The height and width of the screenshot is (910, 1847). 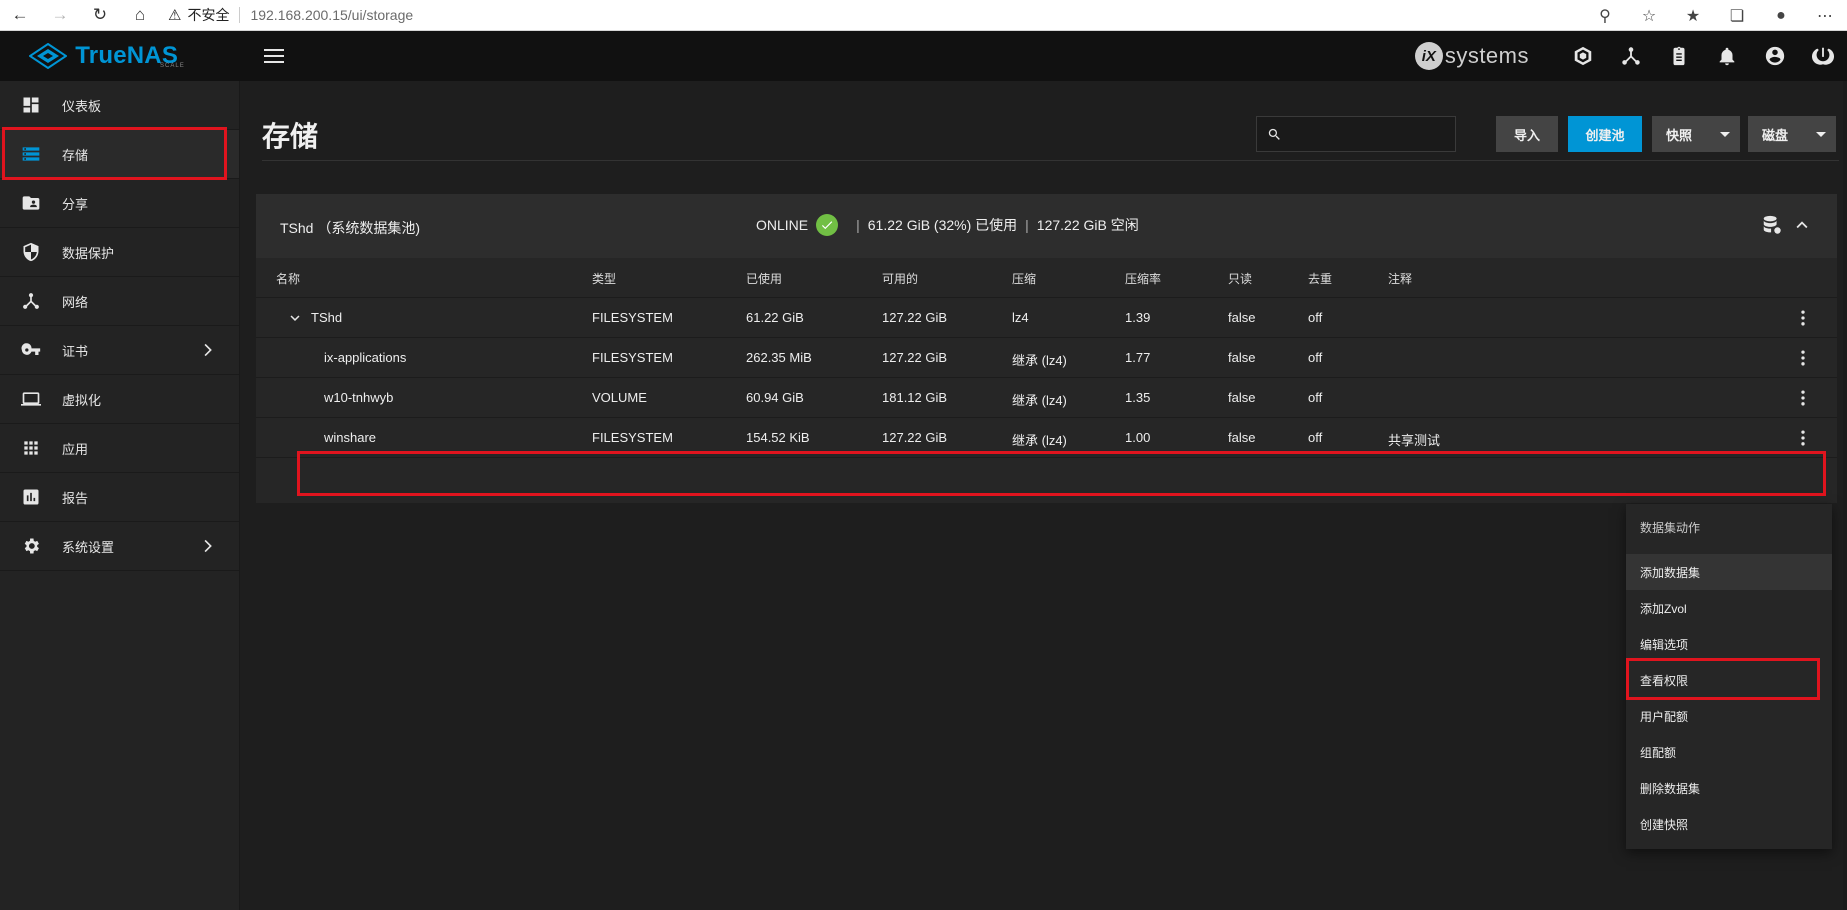 What do you see at coordinates (119, 252) in the screenshot?
I see `sidebar-item-data-protection: 数据保护` at bounding box center [119, 252].